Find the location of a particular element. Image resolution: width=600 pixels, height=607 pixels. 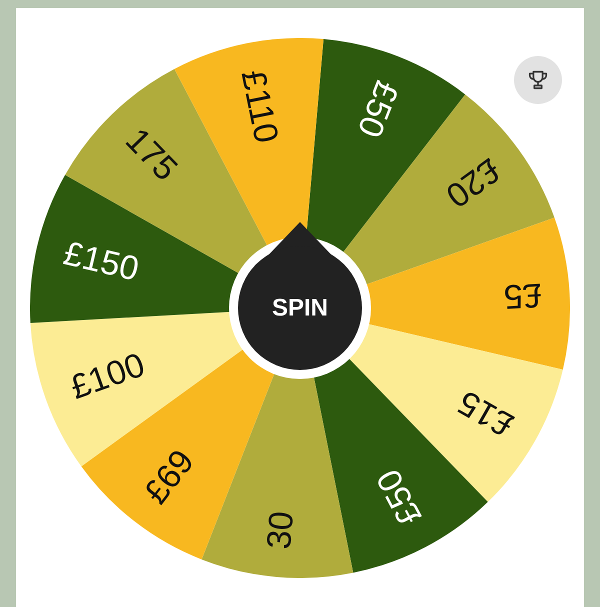

segment-label: £110 is located at coordinates (260, 106).